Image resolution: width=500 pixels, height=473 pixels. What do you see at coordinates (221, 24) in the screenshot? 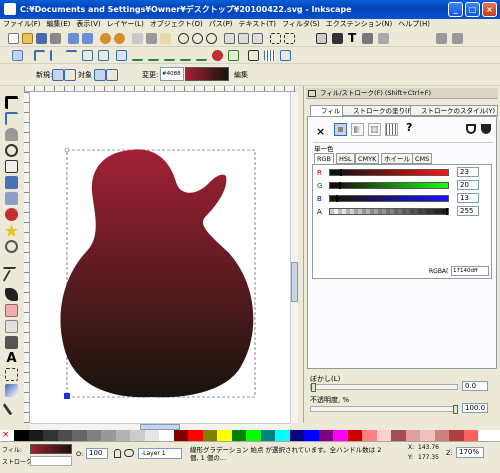
I see `menu-path: パス(P)` at bounding box center [221, 24].